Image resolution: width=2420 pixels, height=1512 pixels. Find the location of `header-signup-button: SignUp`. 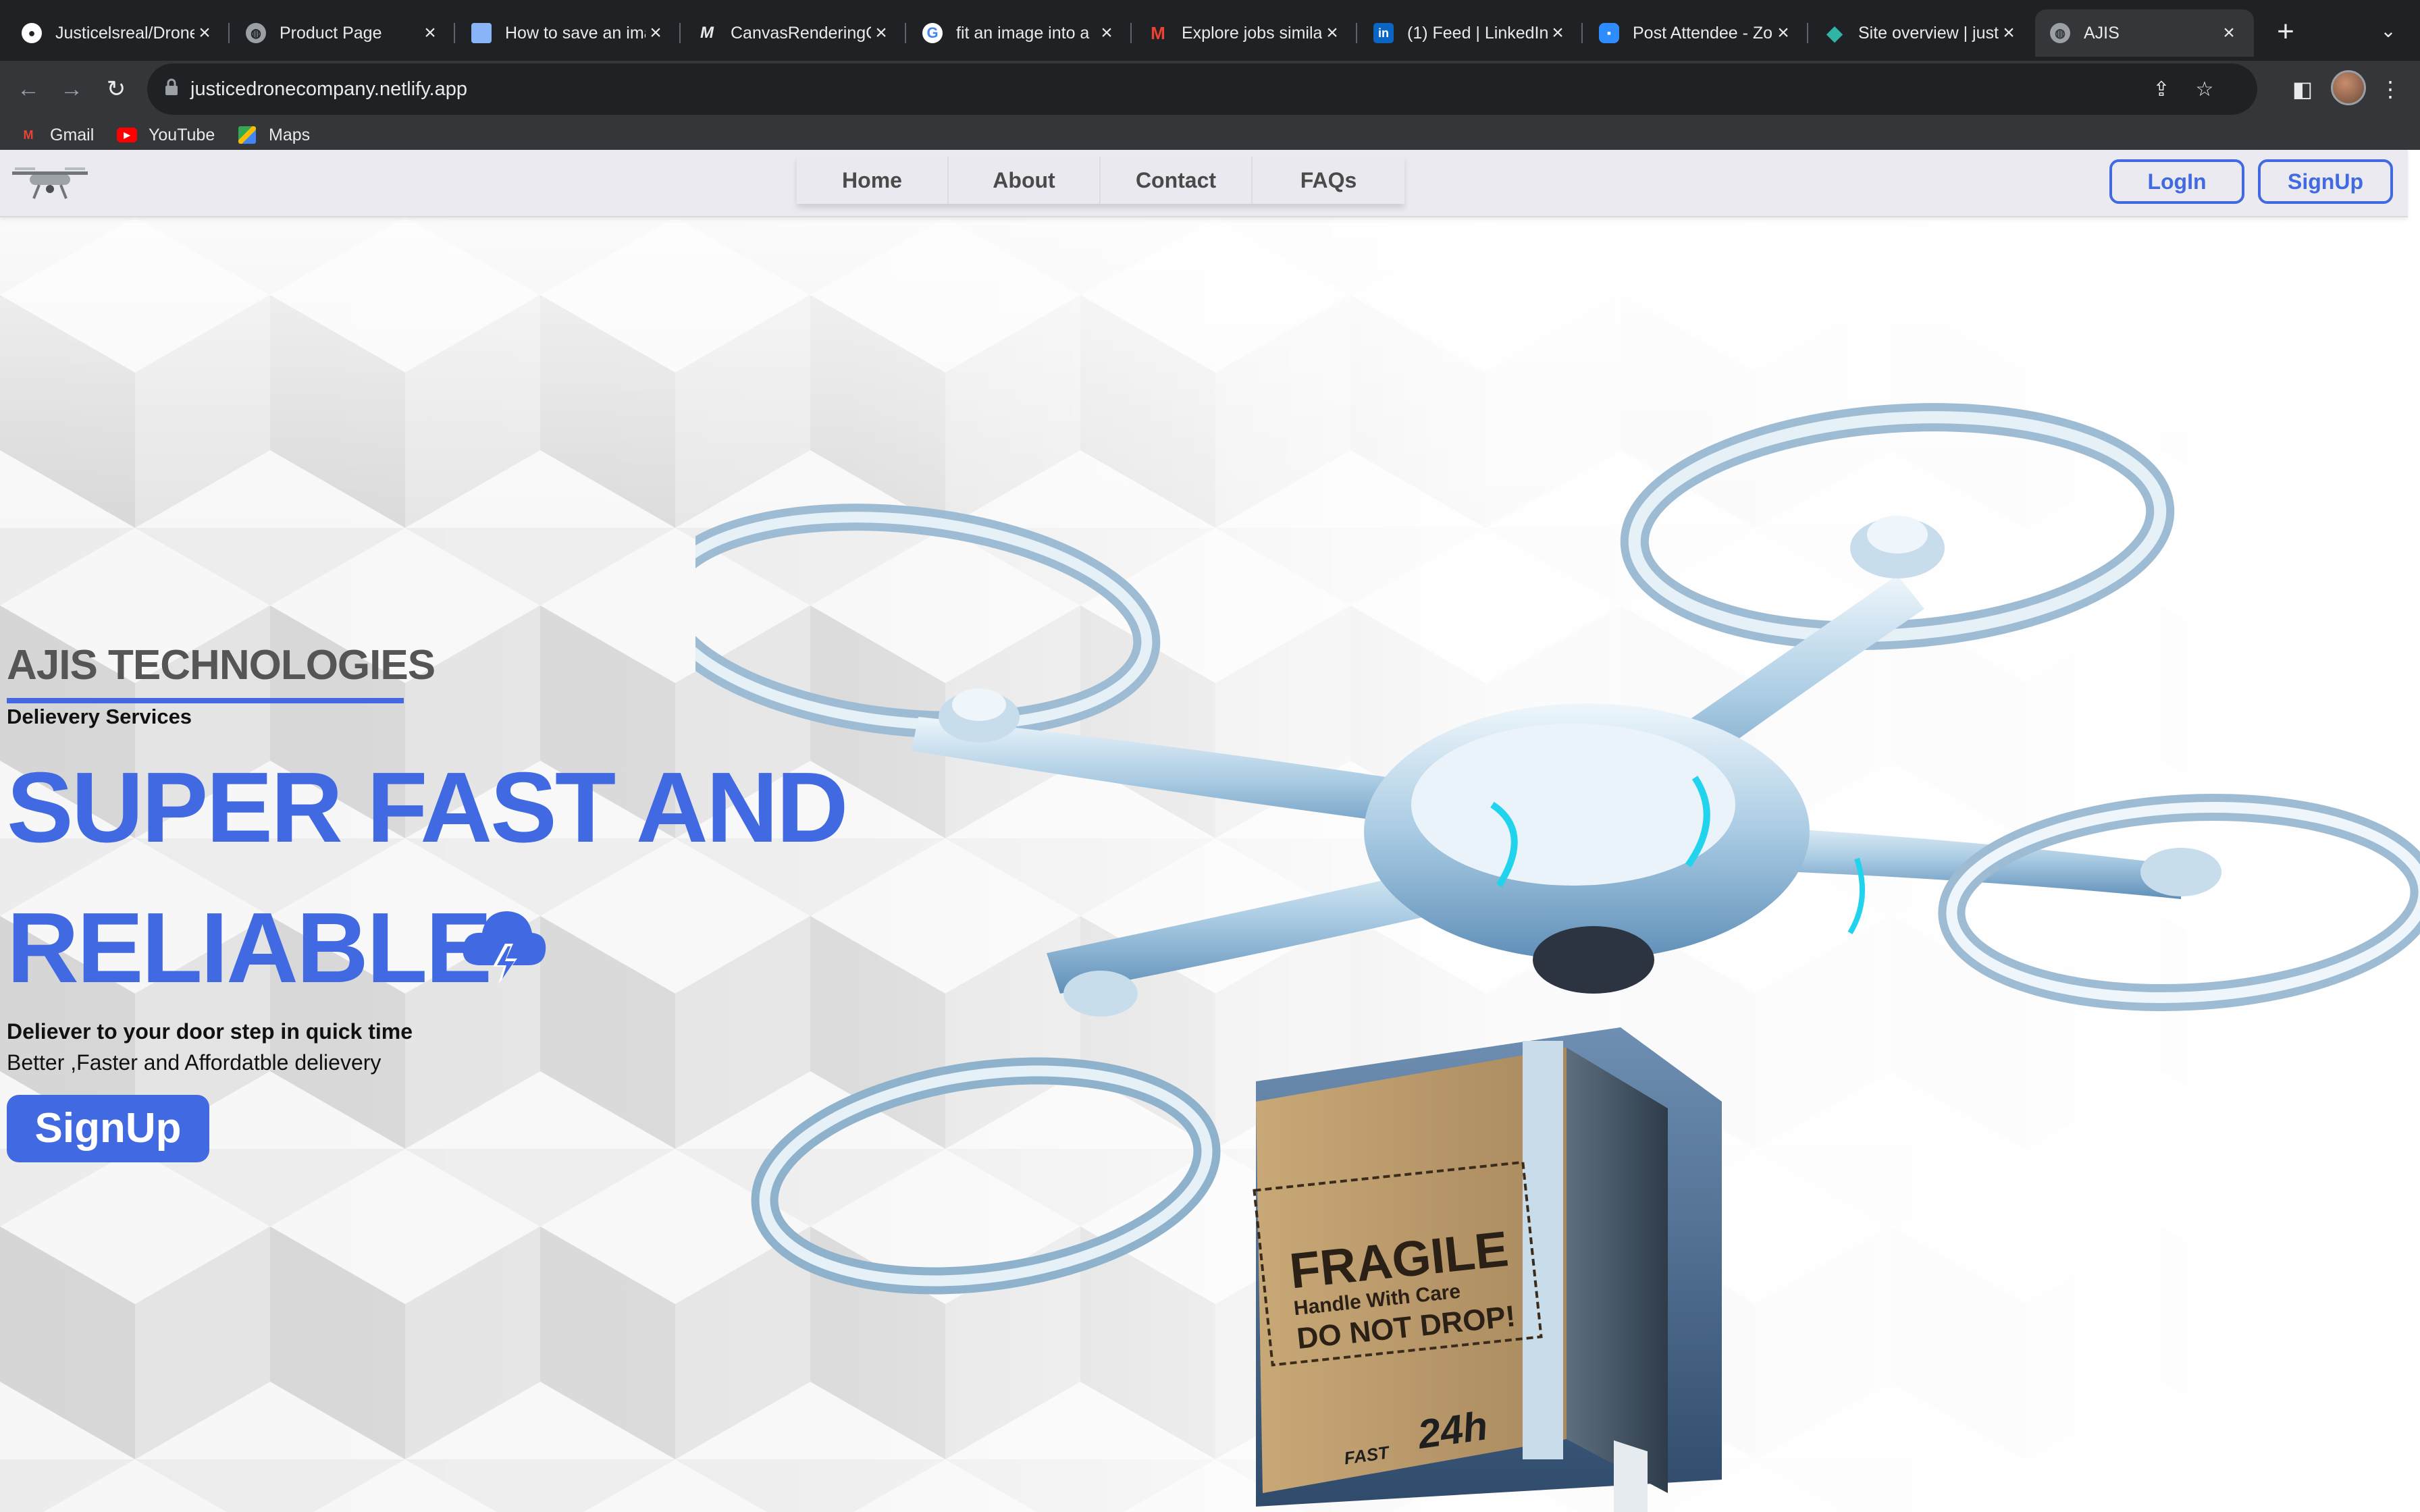

header-signup-button: SignUp is located at coordinates (2325, 181).